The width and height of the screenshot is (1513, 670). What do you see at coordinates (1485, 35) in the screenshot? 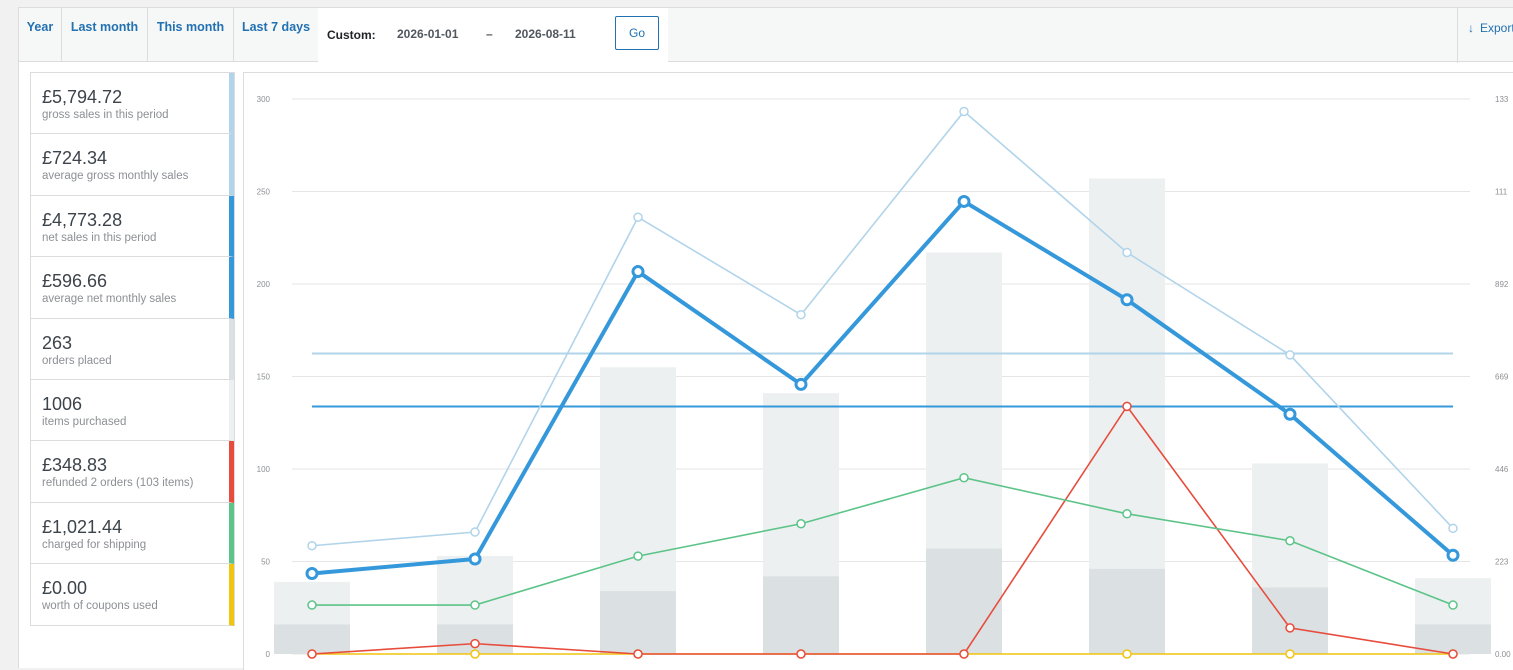
I see `export-csv-link: ↓ Export CSV` at bounding box center [1485, 35].